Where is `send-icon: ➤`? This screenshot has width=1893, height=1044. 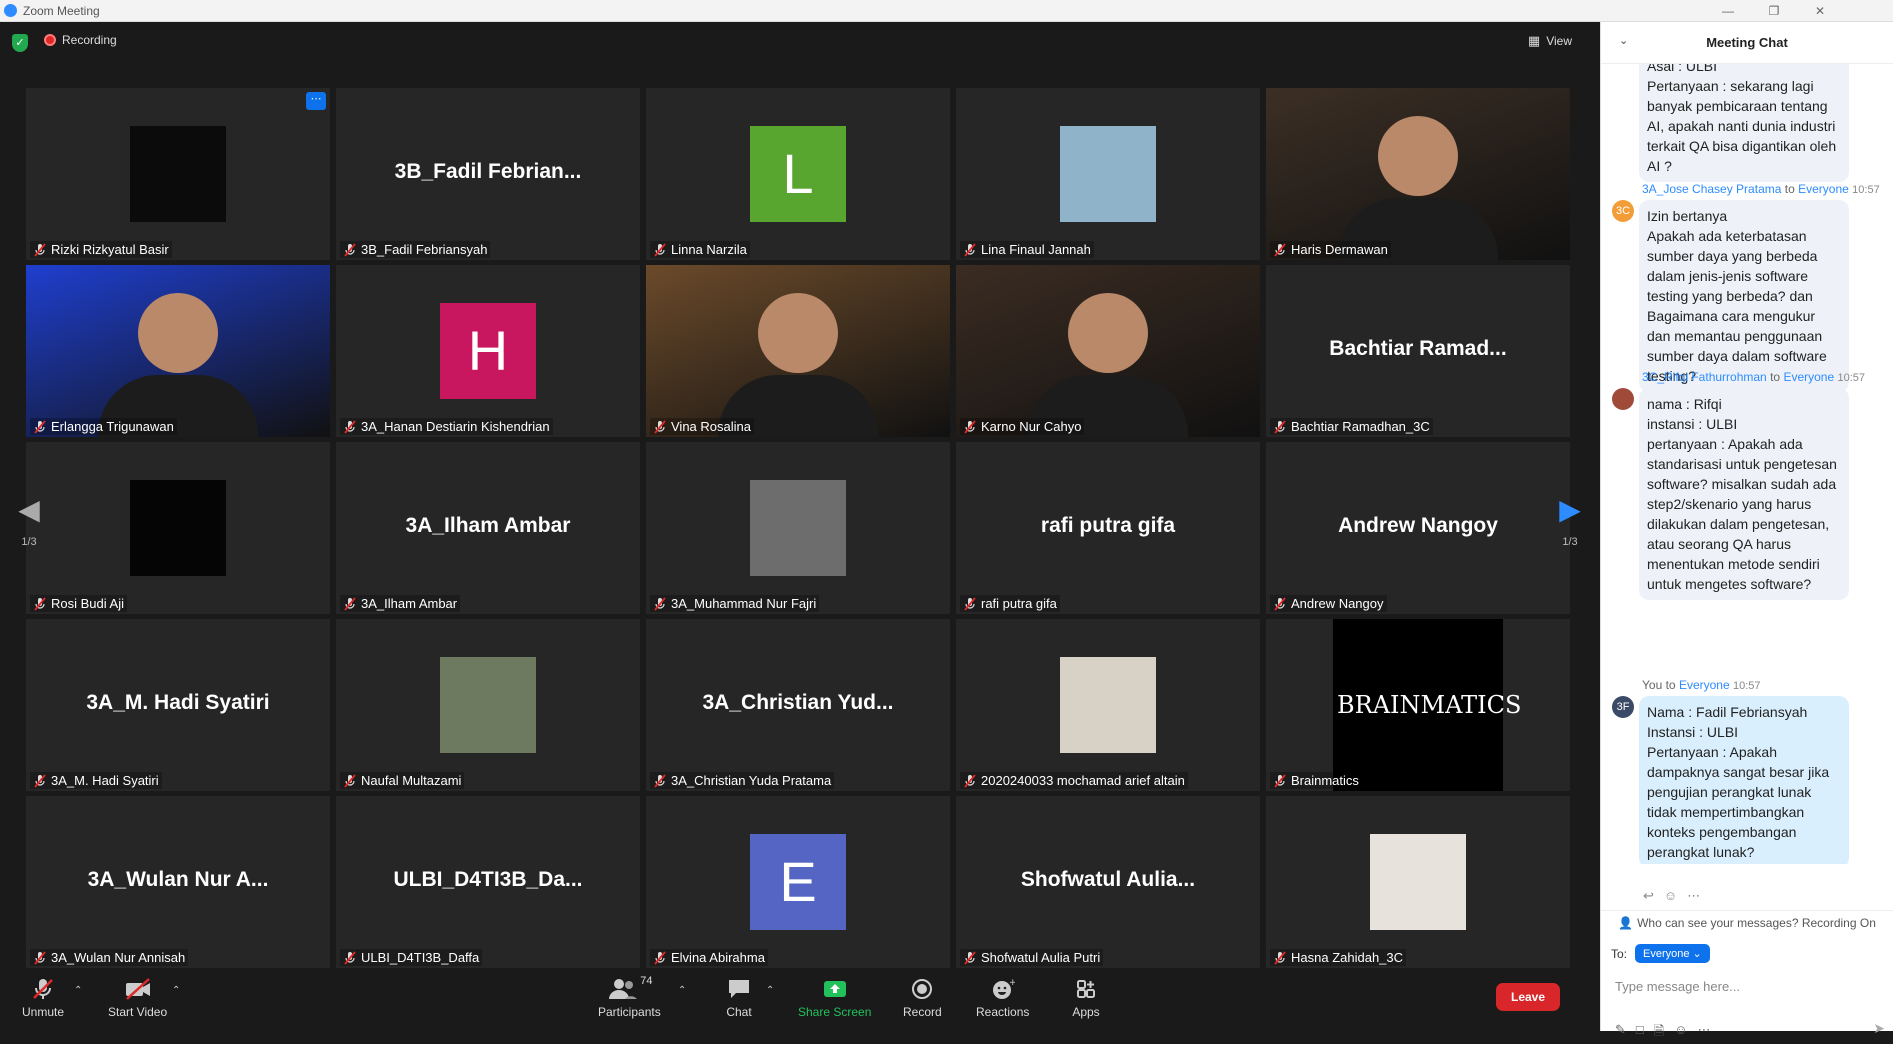 send-icon: ➤ is located at coordinates (1879, 1028).